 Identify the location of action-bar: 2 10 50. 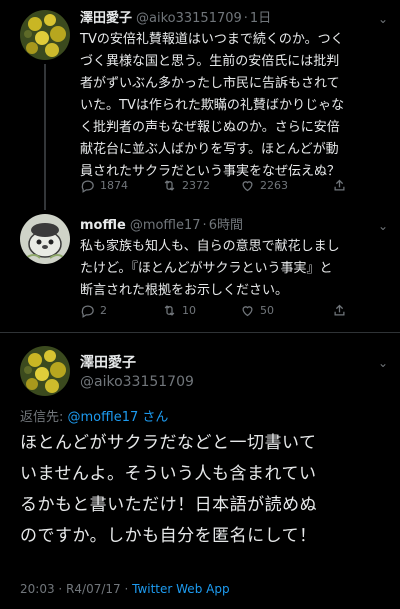
(230, 313).